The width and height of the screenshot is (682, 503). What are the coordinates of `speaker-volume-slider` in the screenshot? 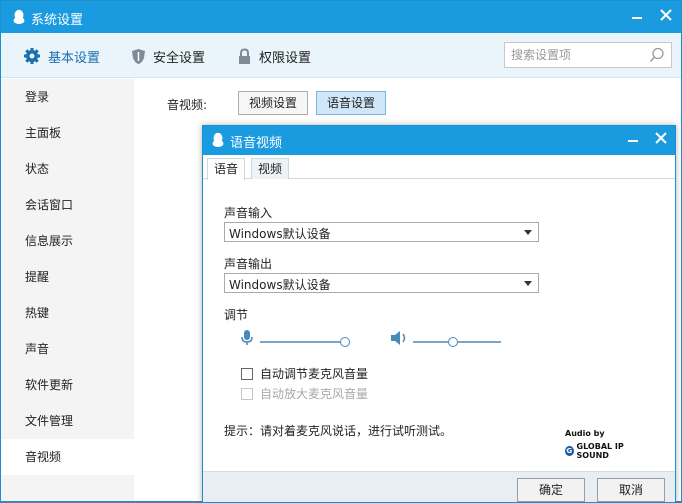 It's located at (457, 342).